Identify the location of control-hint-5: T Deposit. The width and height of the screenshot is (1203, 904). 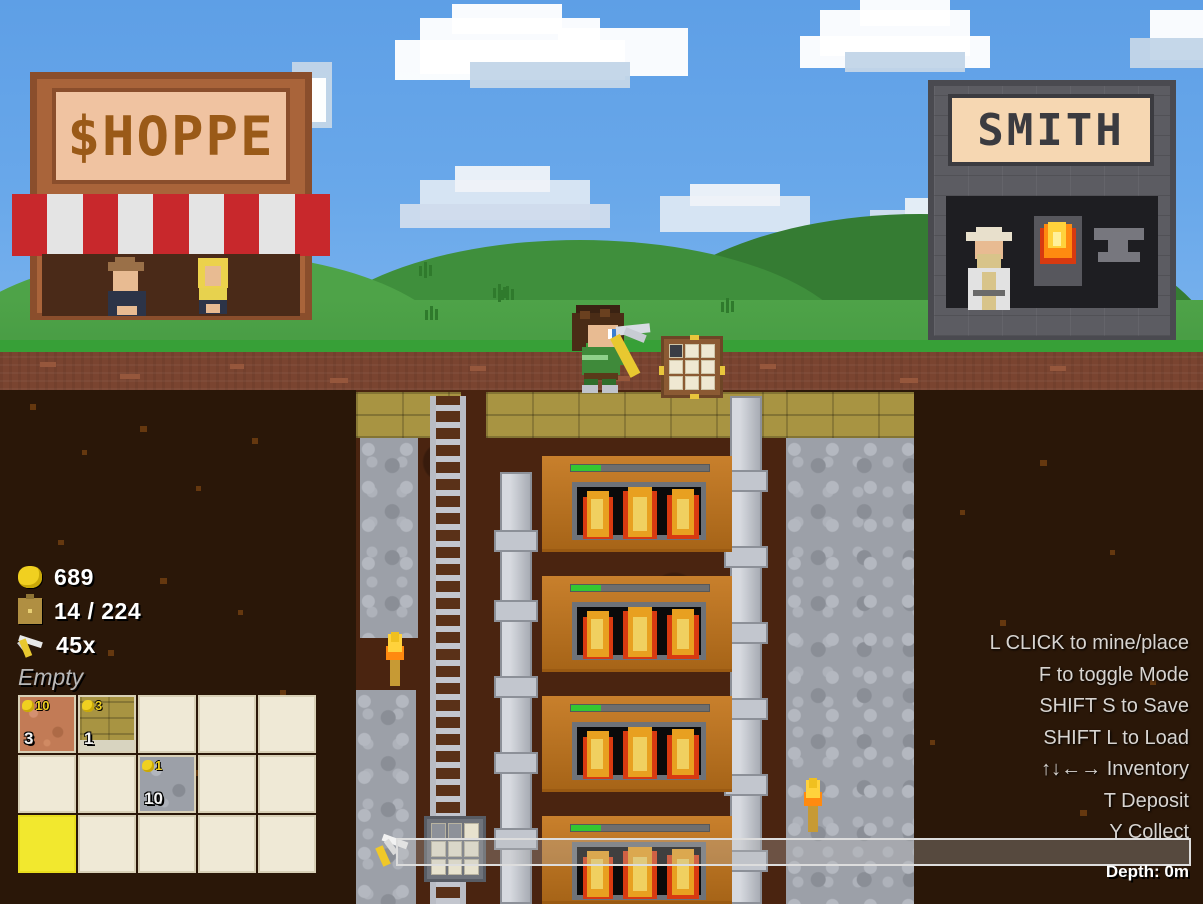
(1146, 800).